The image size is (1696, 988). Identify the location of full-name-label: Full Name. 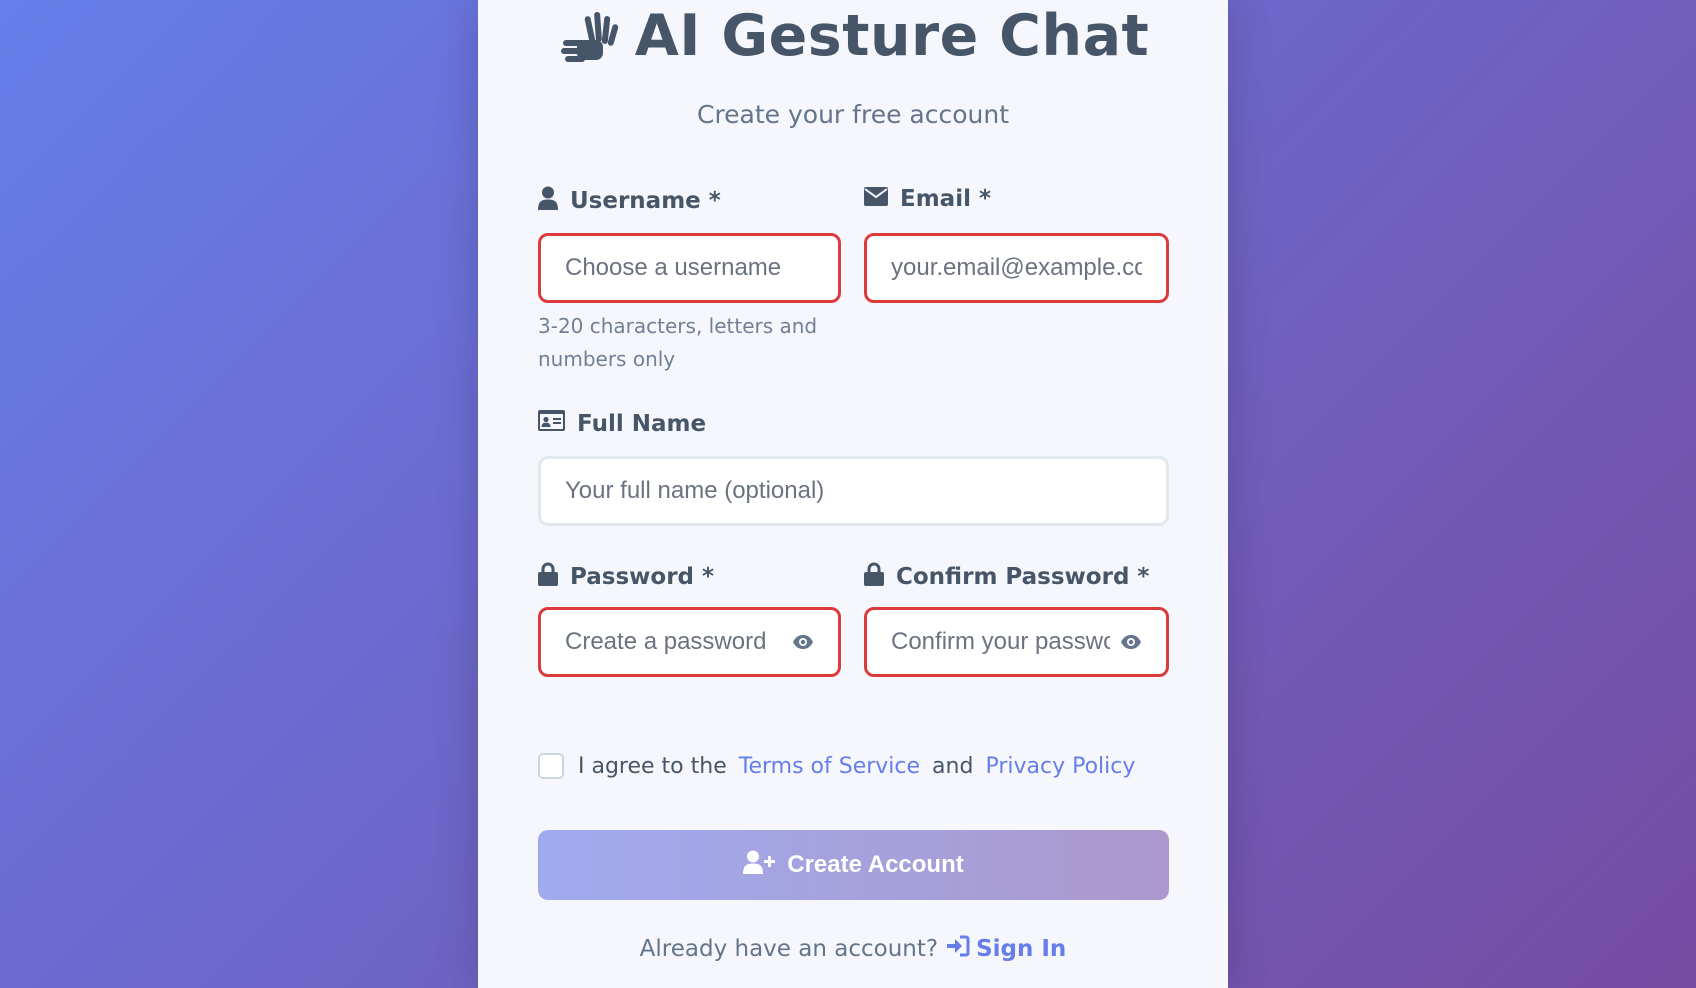
(622, 423).